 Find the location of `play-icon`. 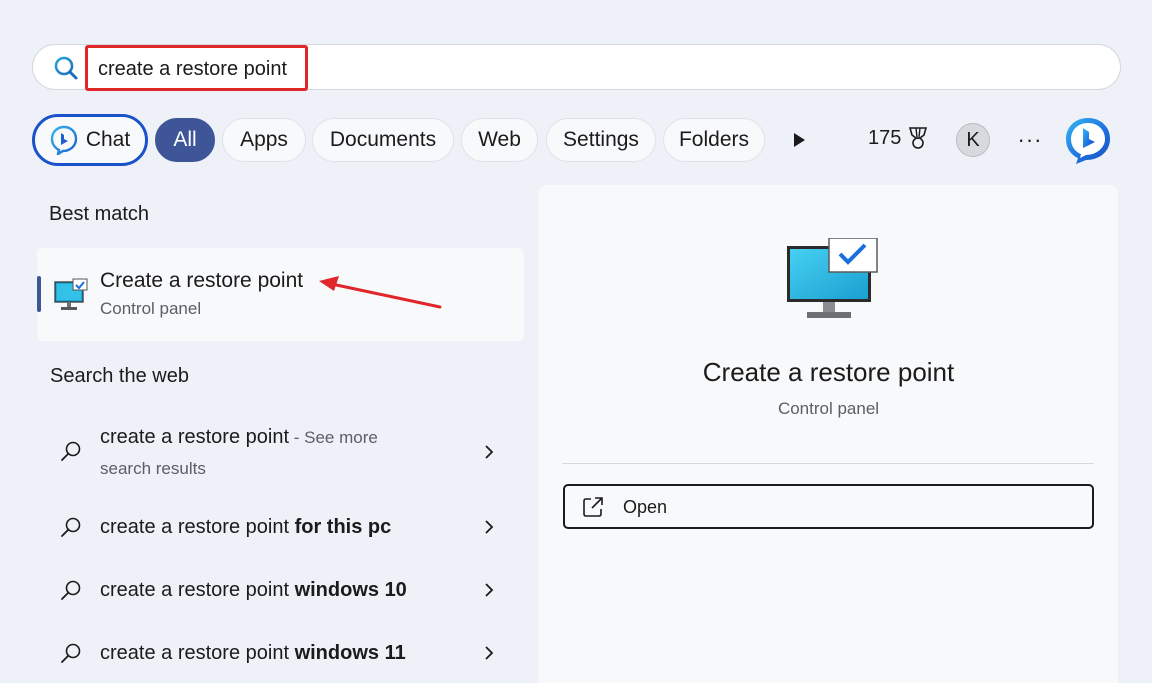

play-icon is located at coordinates (799, 140).